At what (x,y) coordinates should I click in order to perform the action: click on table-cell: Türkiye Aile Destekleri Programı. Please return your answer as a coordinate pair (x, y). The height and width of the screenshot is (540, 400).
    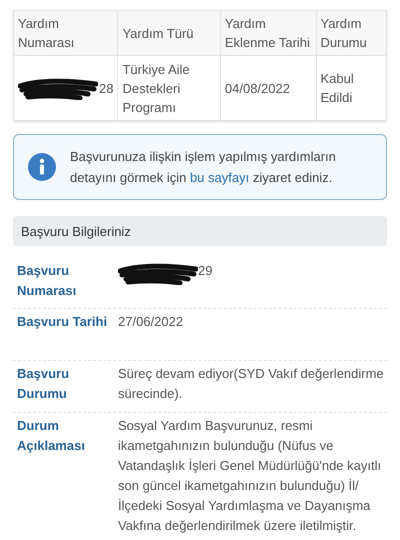
    Looking at the image, I should click on (169, 88).